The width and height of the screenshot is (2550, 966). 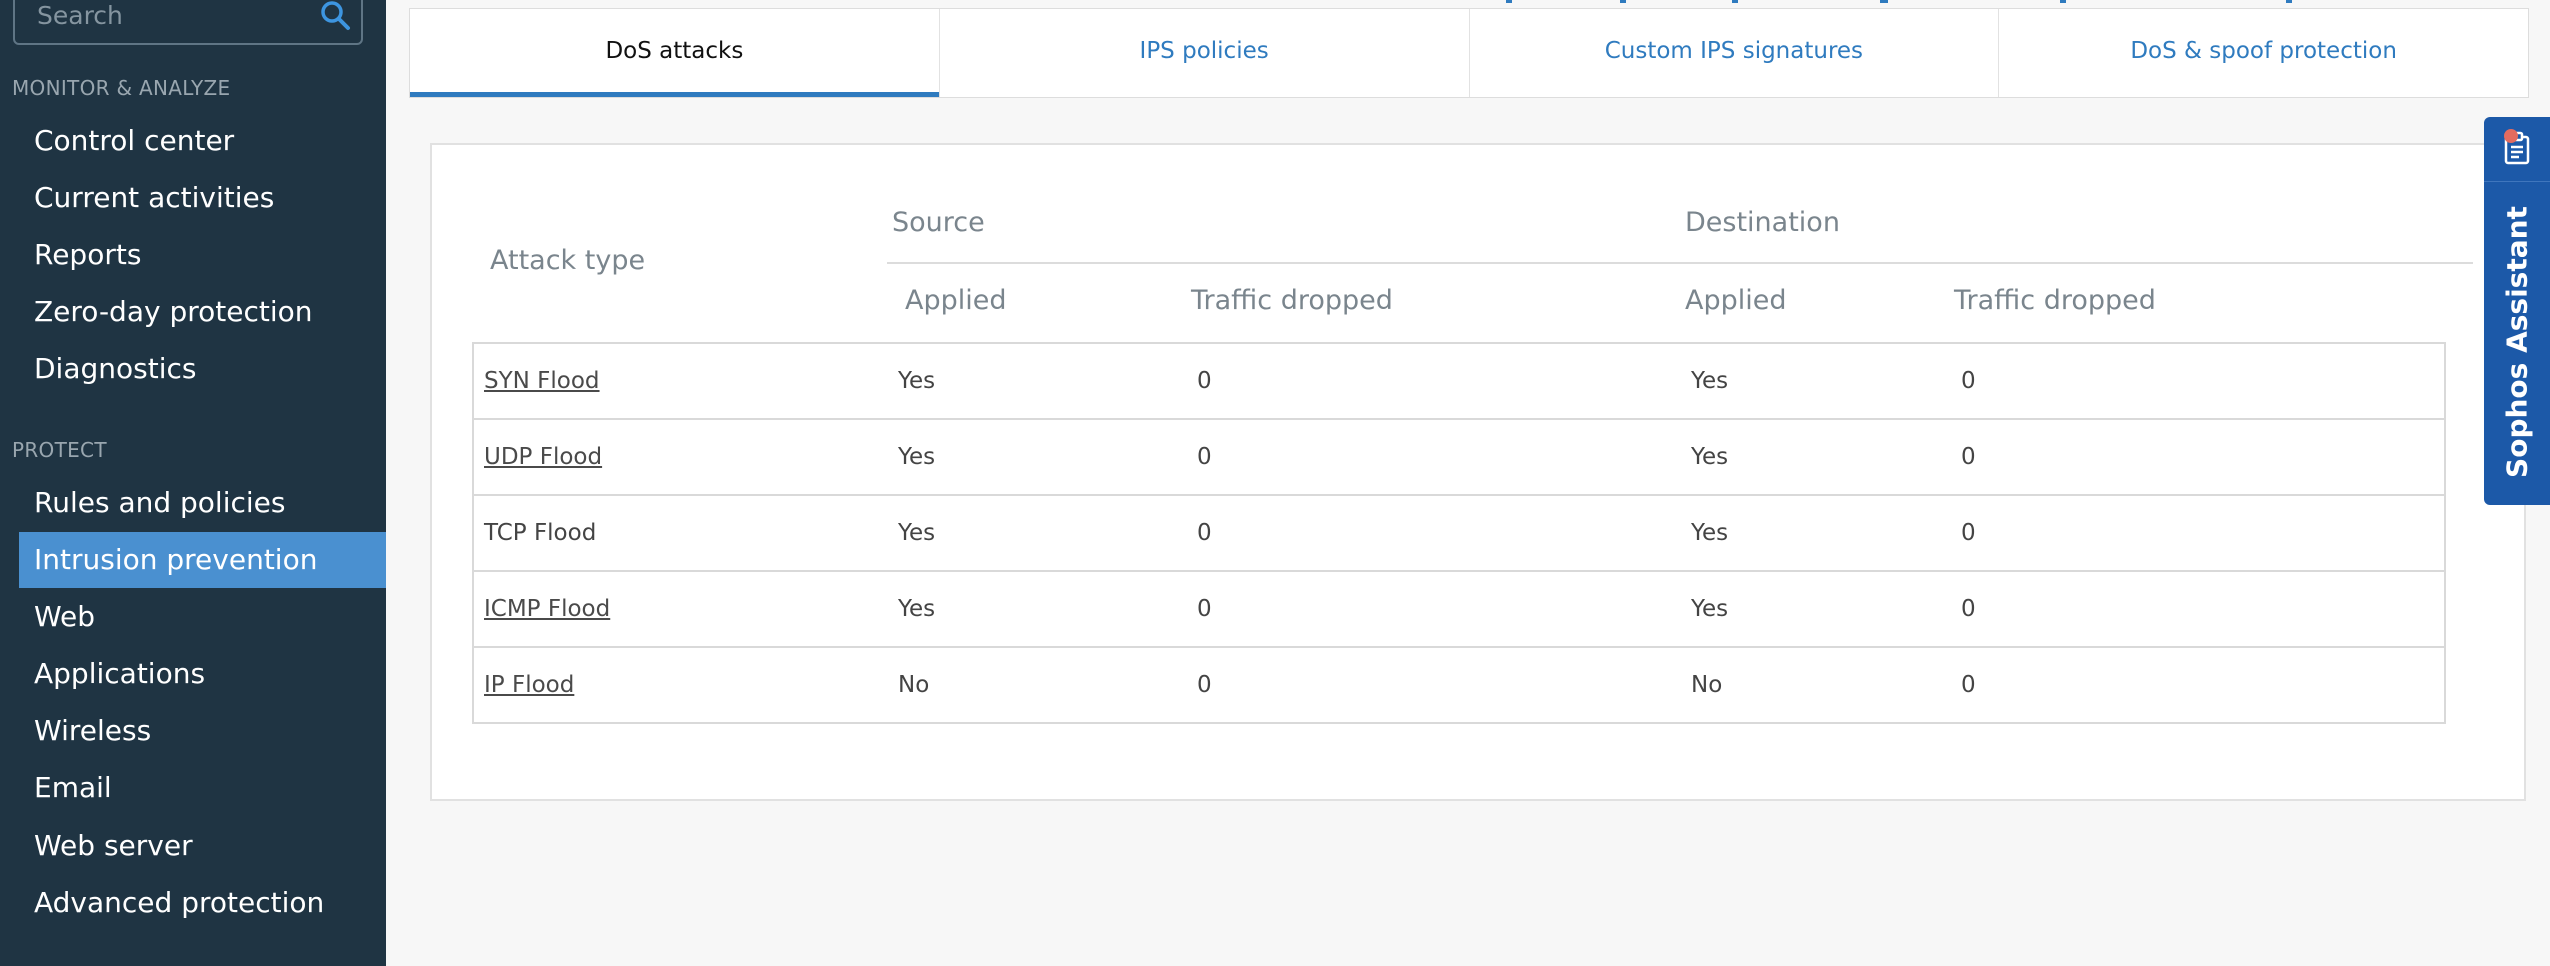 I want to click on sidebar-item-web: Web, so click(x=202, y=617).